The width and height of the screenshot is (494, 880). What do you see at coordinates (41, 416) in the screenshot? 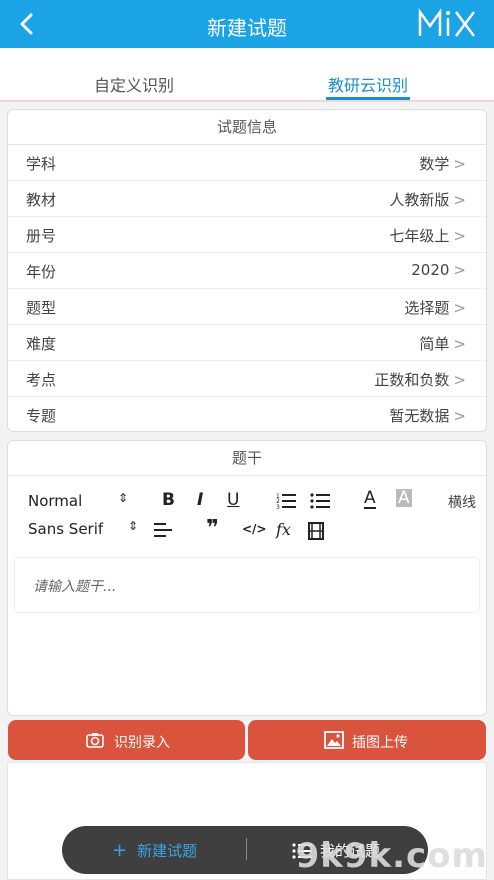
I see `row-label: 专题` at bounding box center [41, 416].